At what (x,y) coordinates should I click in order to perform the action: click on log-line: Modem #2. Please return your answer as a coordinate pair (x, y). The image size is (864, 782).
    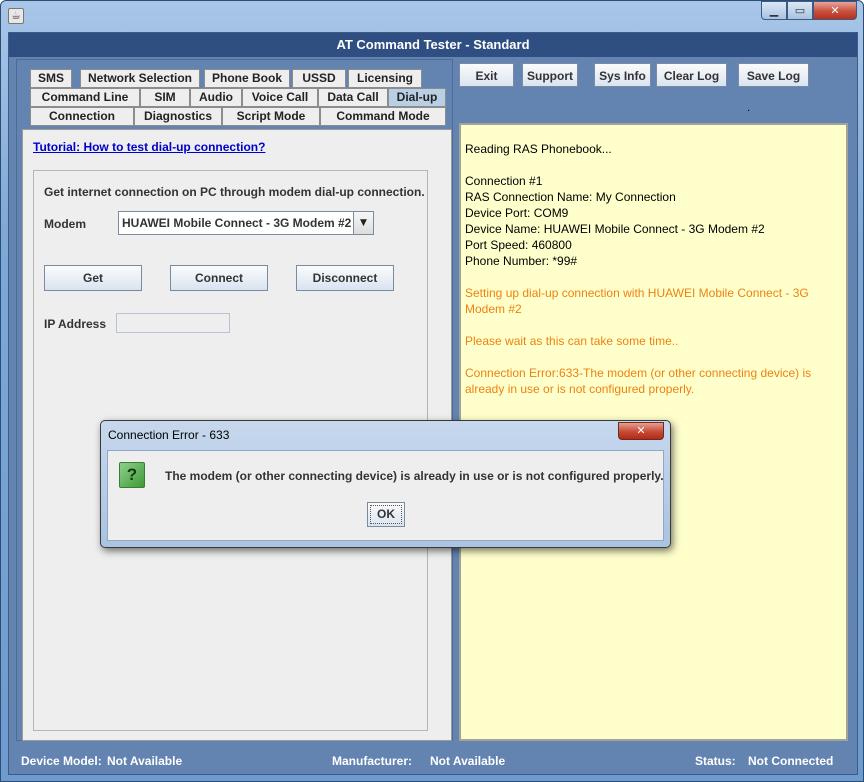
    Looking at the image, I should click on (493, 309).